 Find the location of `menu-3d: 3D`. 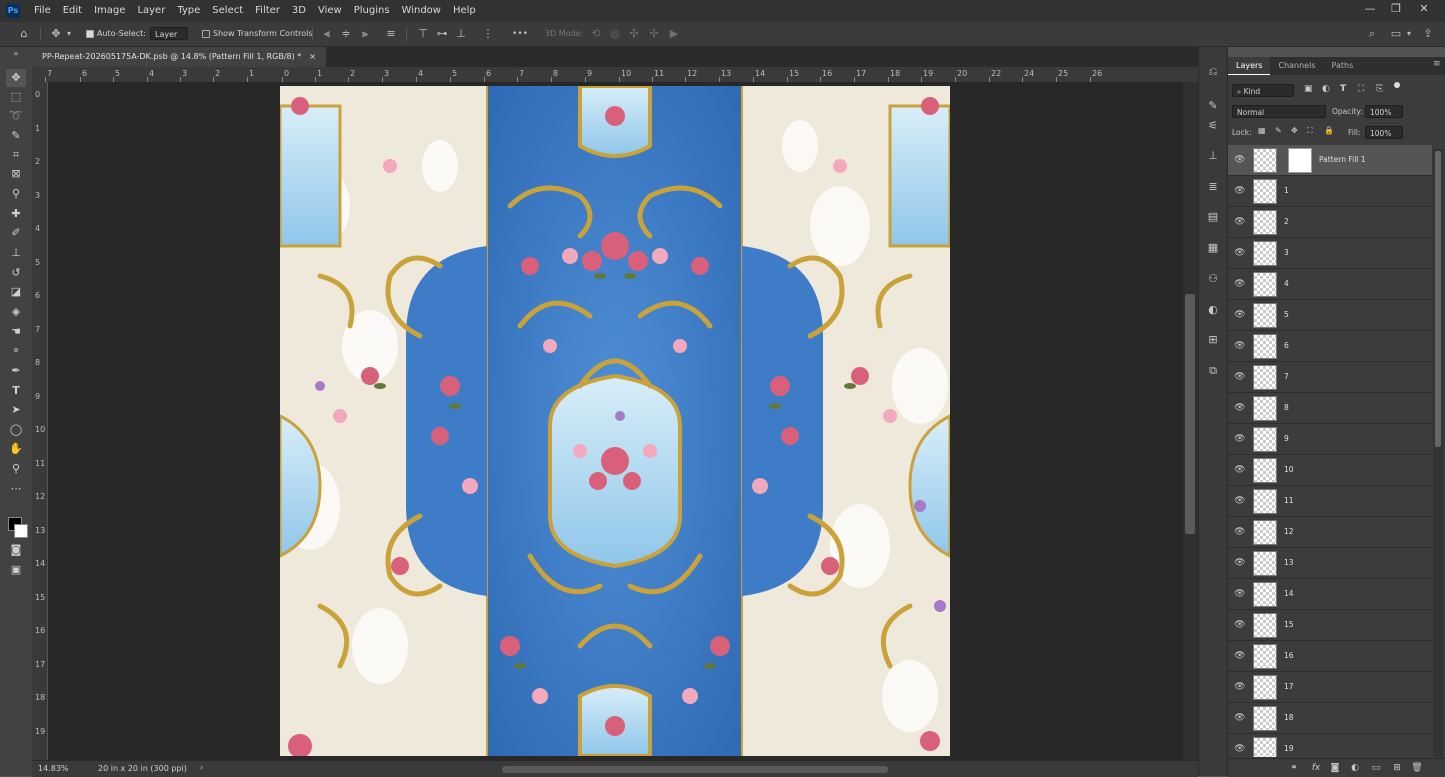

menu-3d: 3D is located at coordinates (299, 11).